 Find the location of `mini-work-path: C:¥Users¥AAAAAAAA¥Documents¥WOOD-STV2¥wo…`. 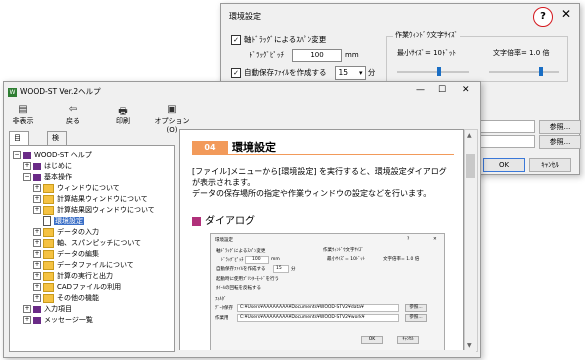

mini-work-path: C:¥Users¥AAAAAAAA¥Documents¥WOOD-STV2¥wo… is located at coordinates (318, 318).